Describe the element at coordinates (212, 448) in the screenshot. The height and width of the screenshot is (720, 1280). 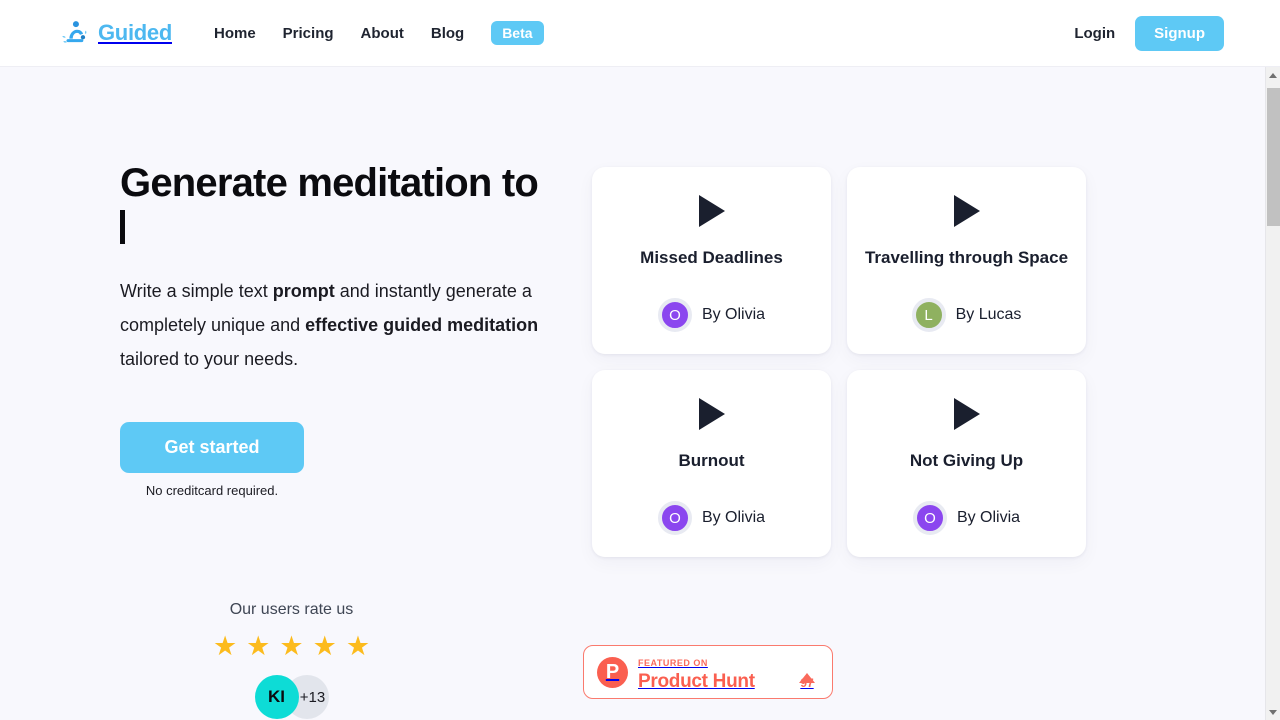
I see `get-started-button: Get started` at that location.